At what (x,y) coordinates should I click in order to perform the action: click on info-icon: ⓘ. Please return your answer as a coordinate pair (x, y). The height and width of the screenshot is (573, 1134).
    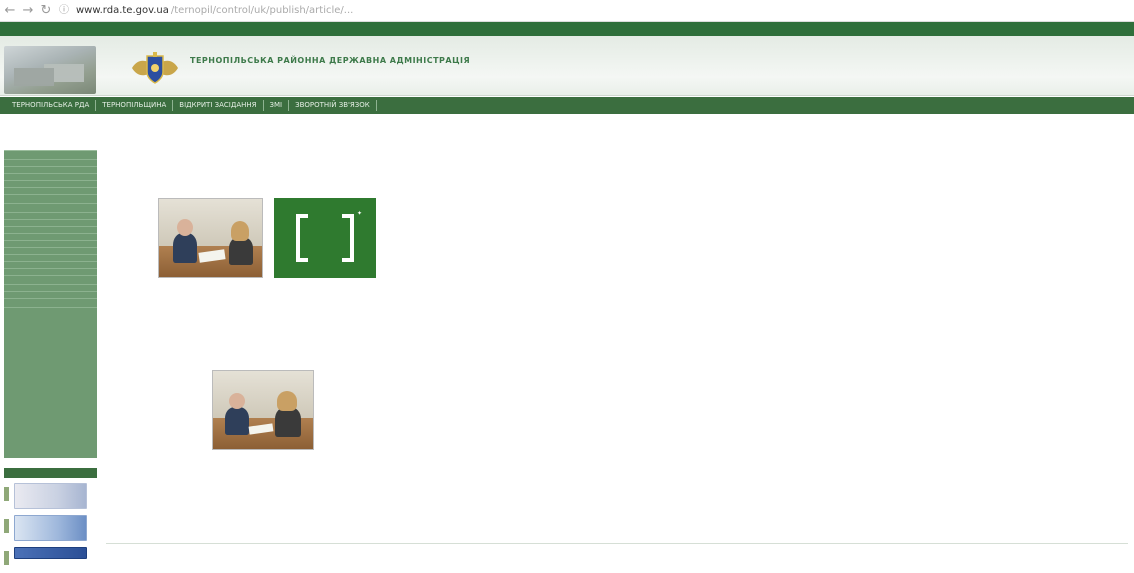
    Looking at the image, I should click on (64, 10).